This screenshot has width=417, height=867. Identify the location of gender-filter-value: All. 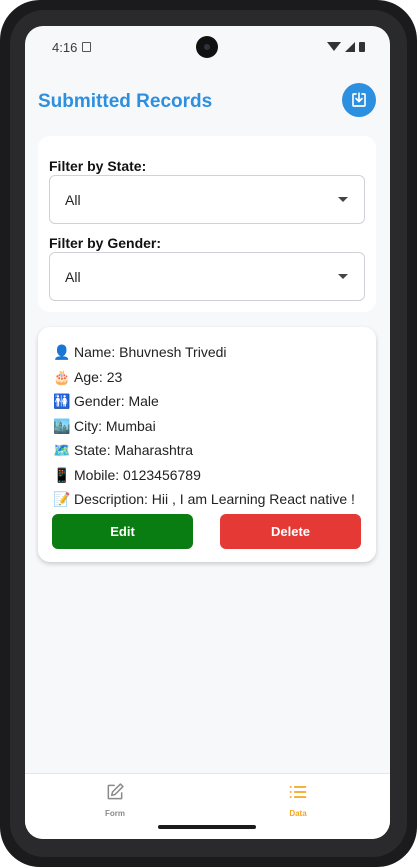
(73, 277).